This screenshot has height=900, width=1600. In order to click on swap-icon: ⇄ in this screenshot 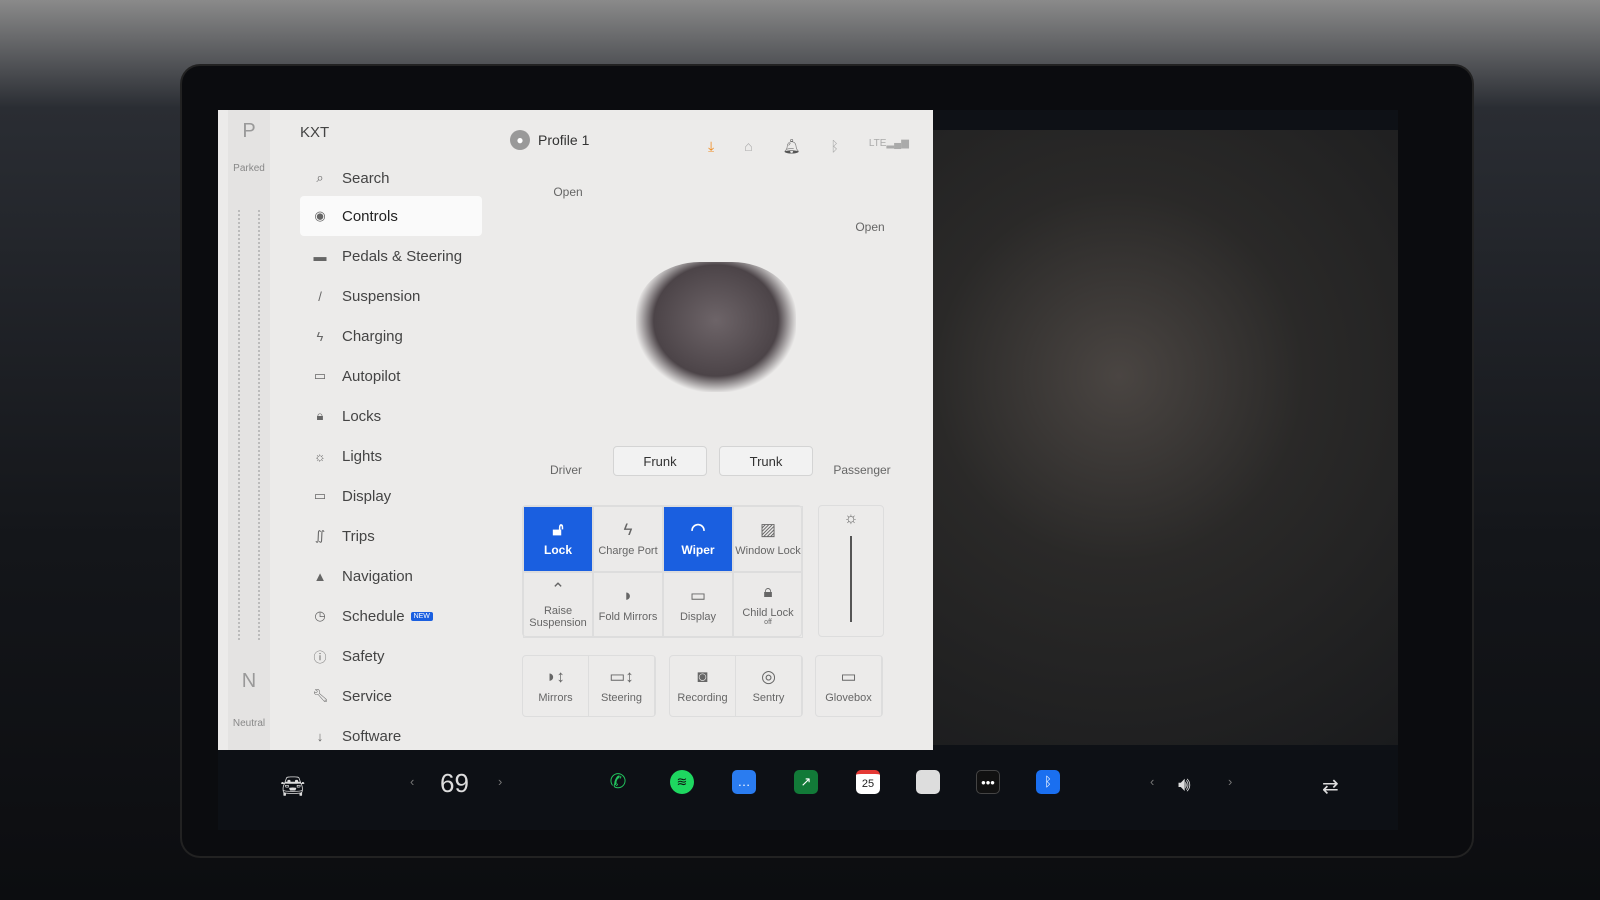, I will do `click(1330, 786)`.